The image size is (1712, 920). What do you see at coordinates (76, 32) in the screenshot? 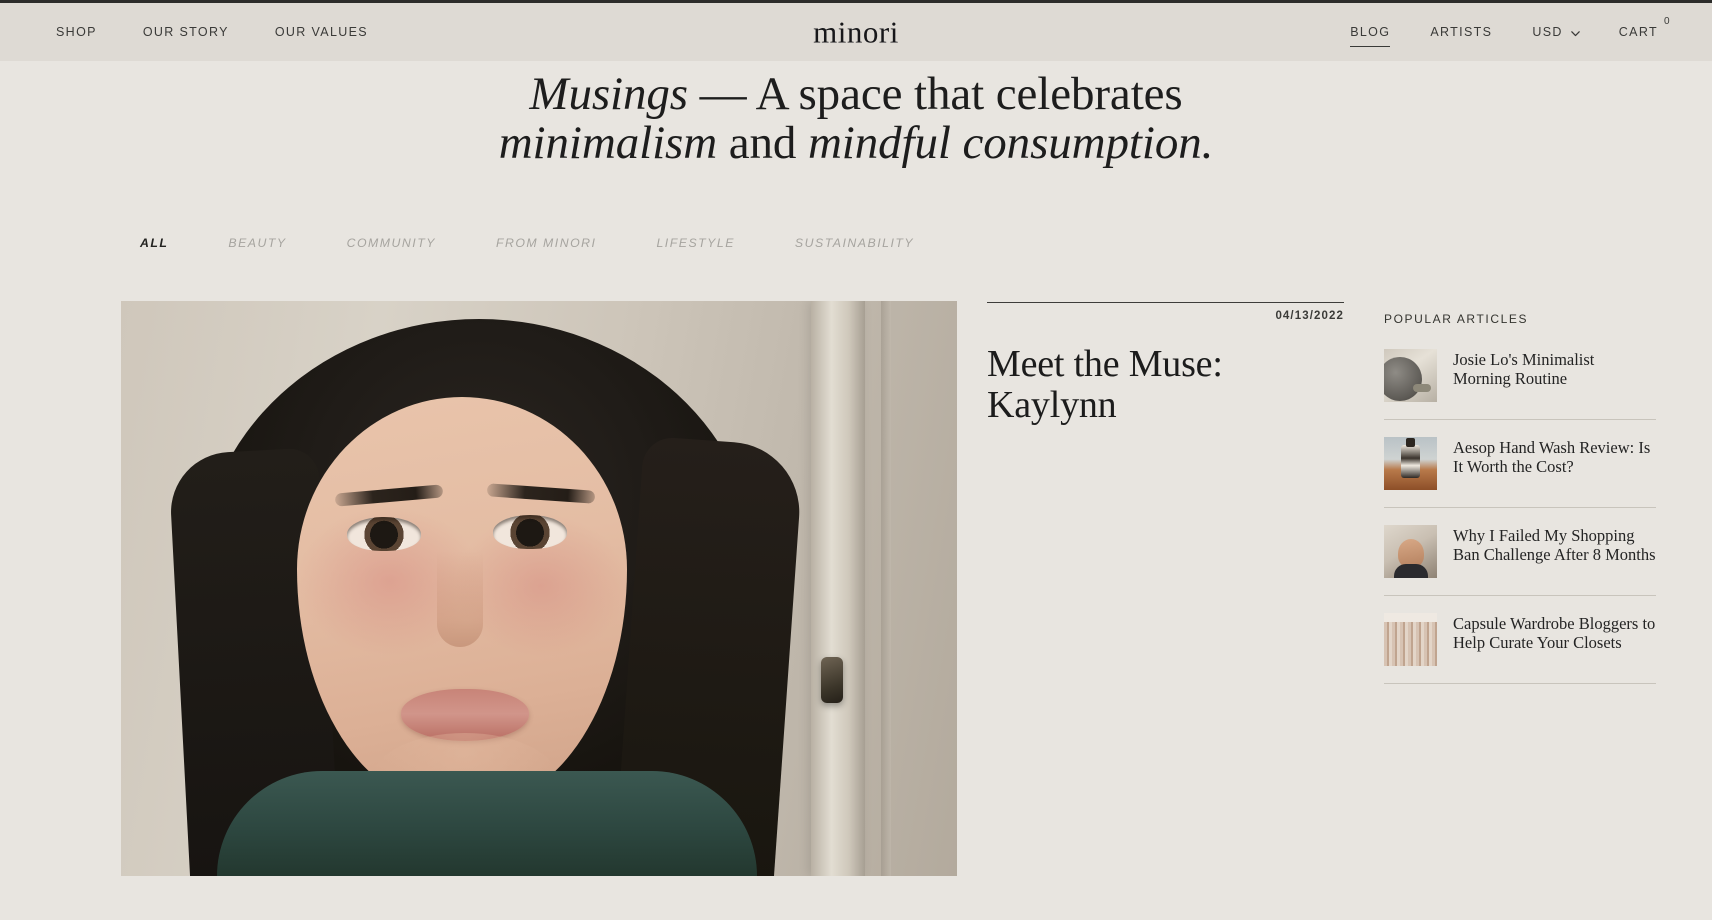
I see `nav-link-shop: SHOP` at bounding box center [76, 32].